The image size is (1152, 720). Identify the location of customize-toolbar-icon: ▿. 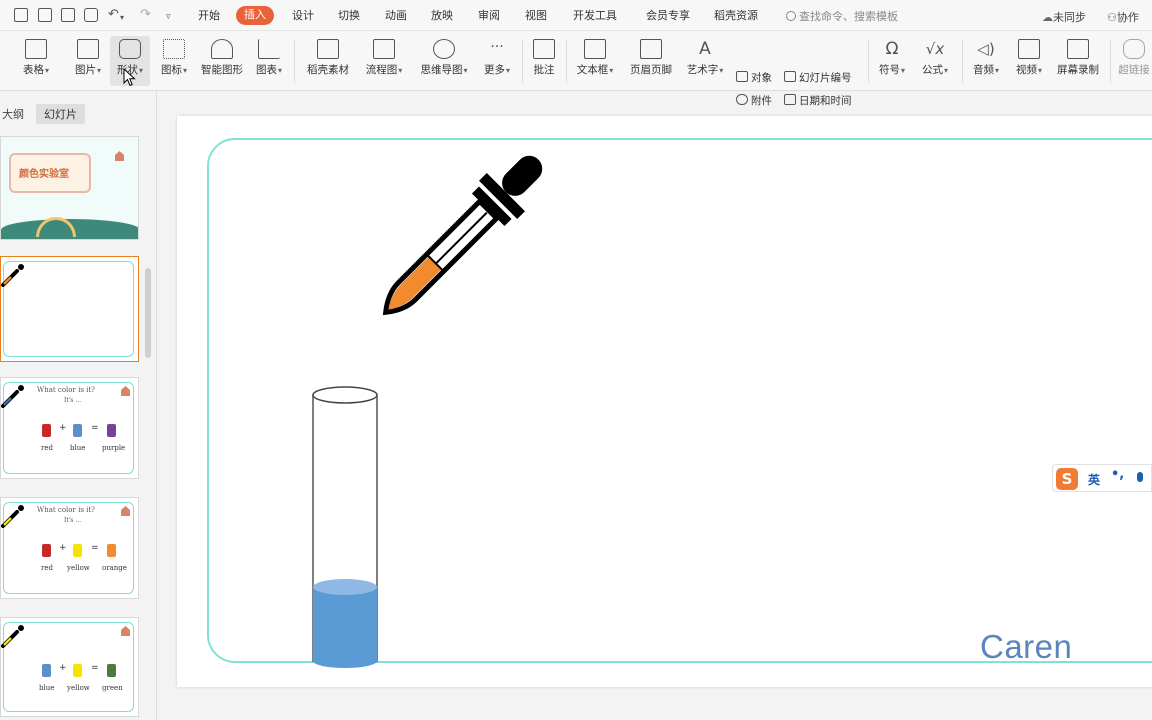
(168, 17).